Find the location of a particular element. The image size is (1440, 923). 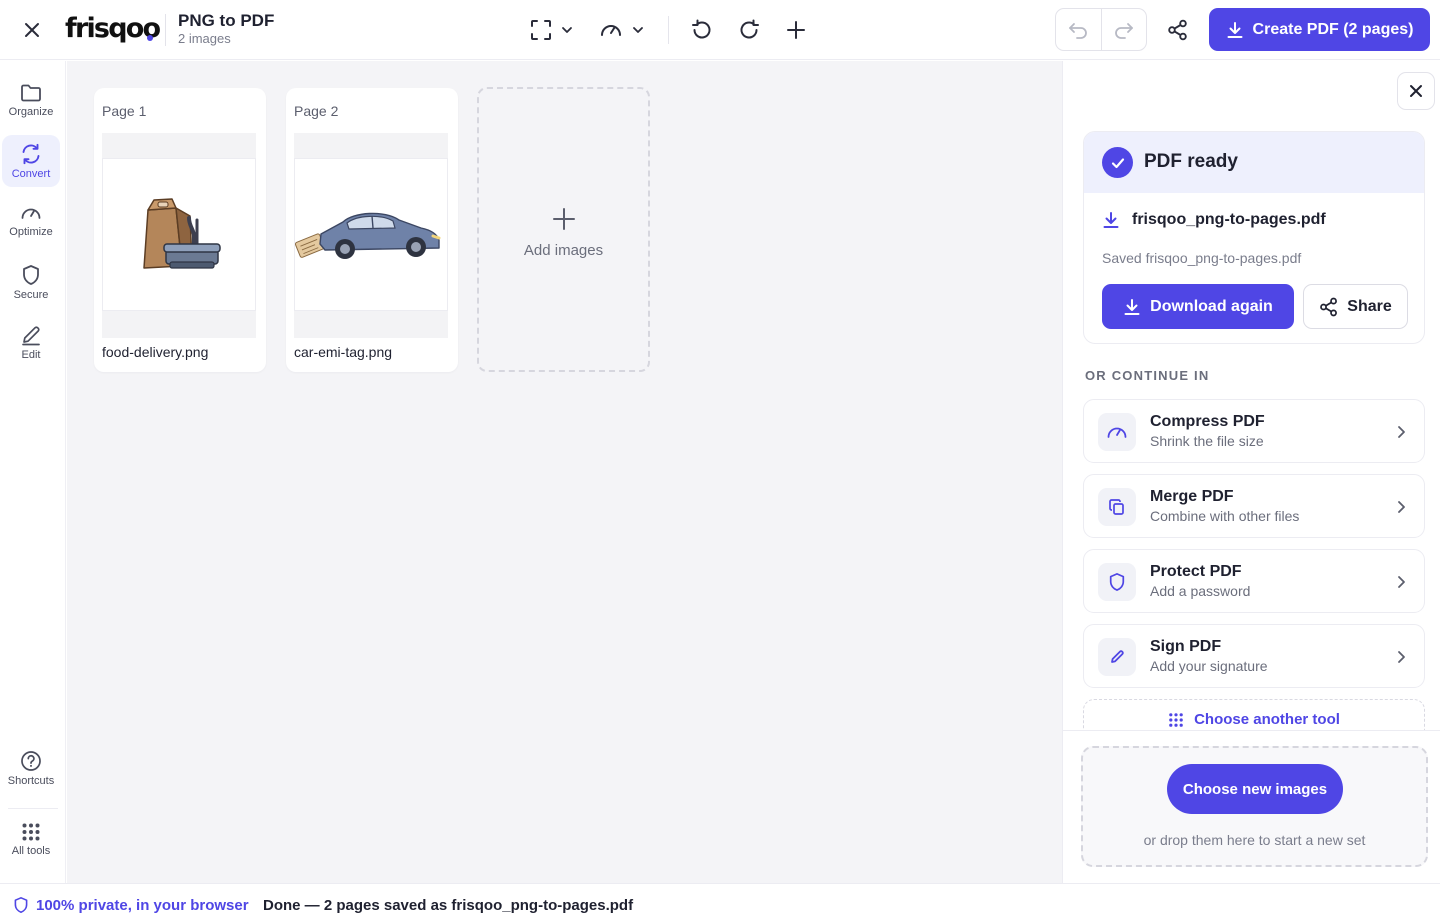

copy-icon is located at coordinates (1117, 507).